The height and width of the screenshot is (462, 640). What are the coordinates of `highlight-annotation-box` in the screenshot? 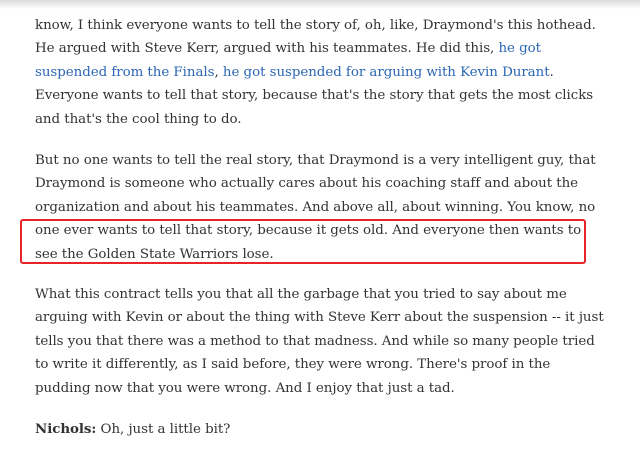 It's located at (303, 241).